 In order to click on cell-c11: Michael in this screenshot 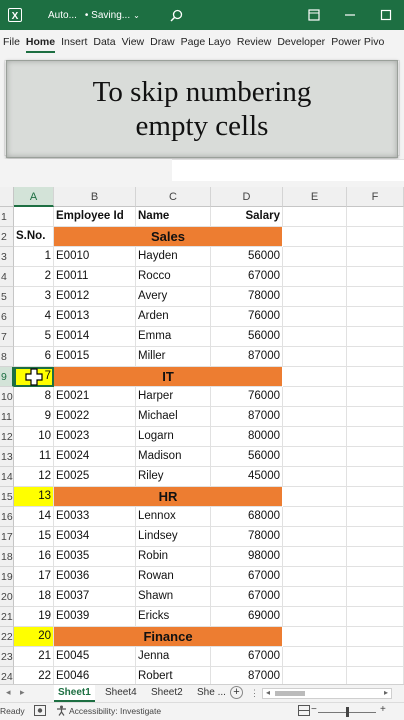, I will do `click(173, 417)`.